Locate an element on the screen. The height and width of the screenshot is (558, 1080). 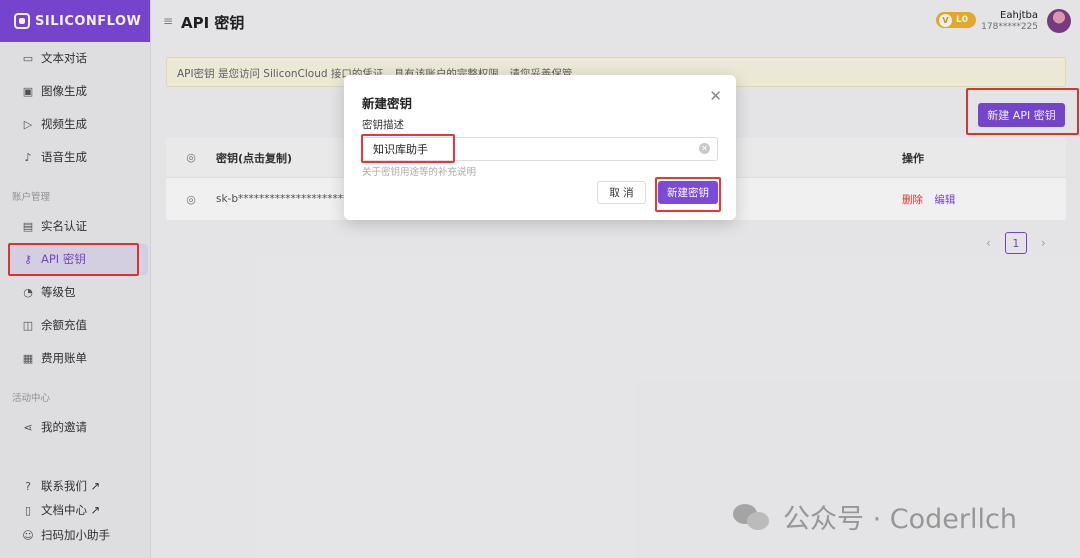
highlight-box-create is located at coordinates (688, 194).